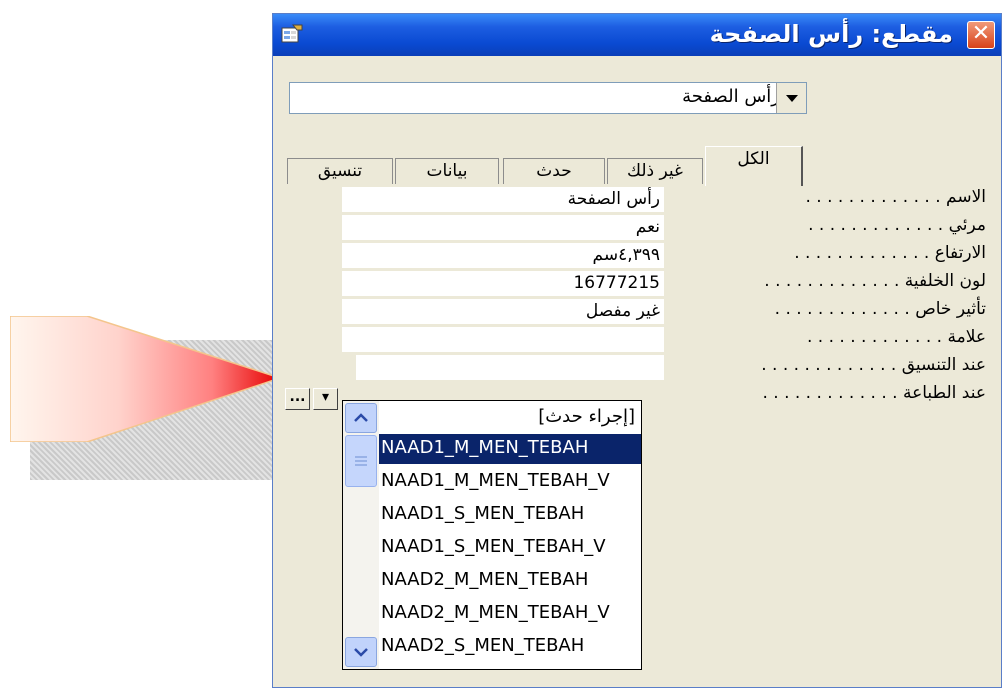 The image size is (1003, 693). What do you see at coordinates (896, 337) in the screenshot?
I see `property-label: علامة . . . . . . . . . . . . .` at bounding box center [896, 337].